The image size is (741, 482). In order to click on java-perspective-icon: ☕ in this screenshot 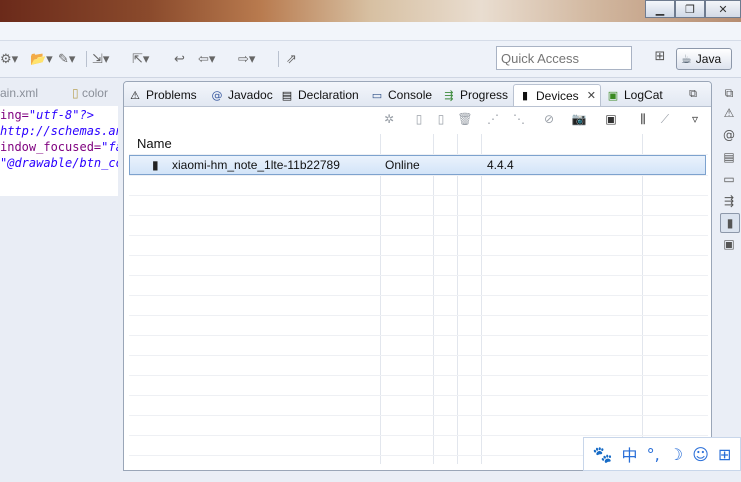, I will do `click(686, 59)`.